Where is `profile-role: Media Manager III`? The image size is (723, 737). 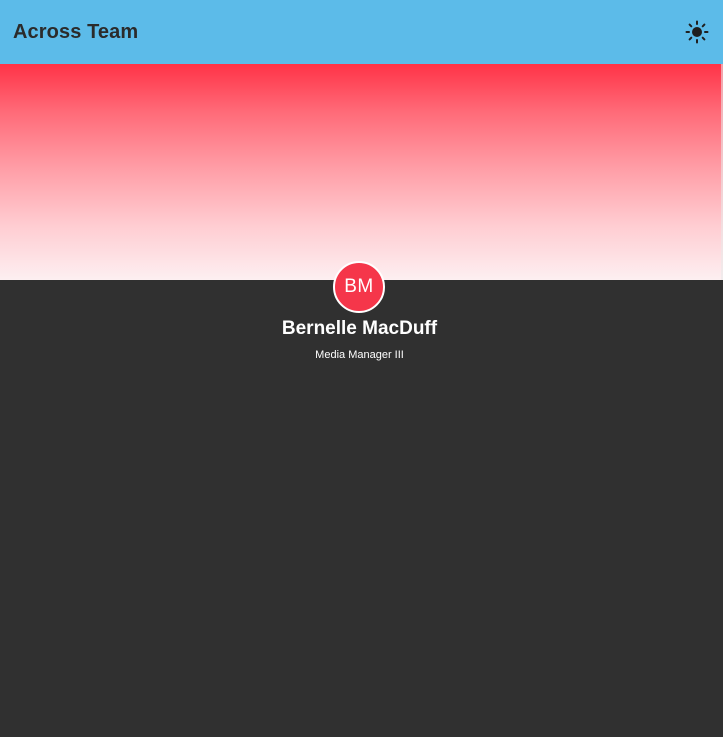
profile-role: Media Manager III is located at coordinates (359, 355).